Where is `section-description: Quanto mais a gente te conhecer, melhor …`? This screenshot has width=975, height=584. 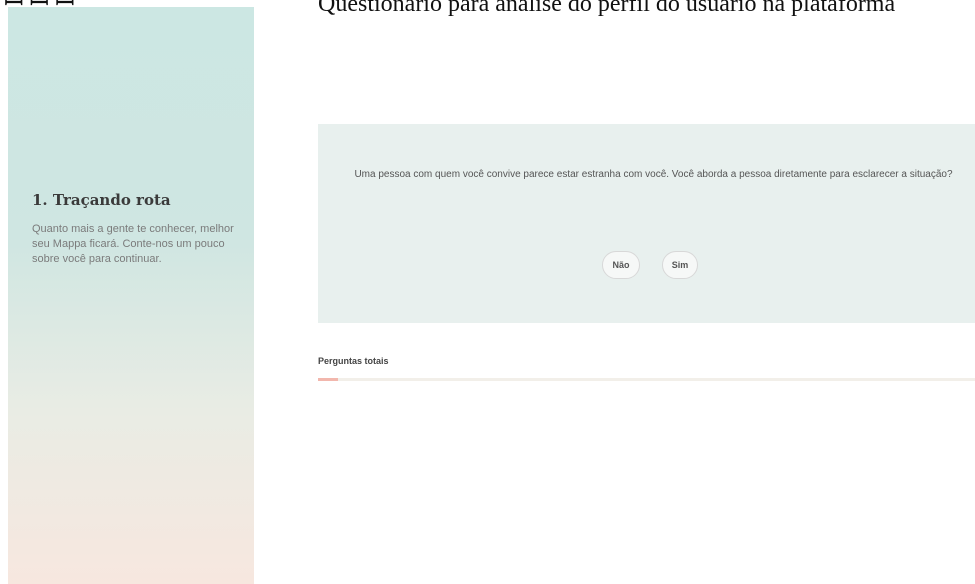
section-description: Quanto mais a gente te conhecer, melhor … is located at coordinates (133, 244).